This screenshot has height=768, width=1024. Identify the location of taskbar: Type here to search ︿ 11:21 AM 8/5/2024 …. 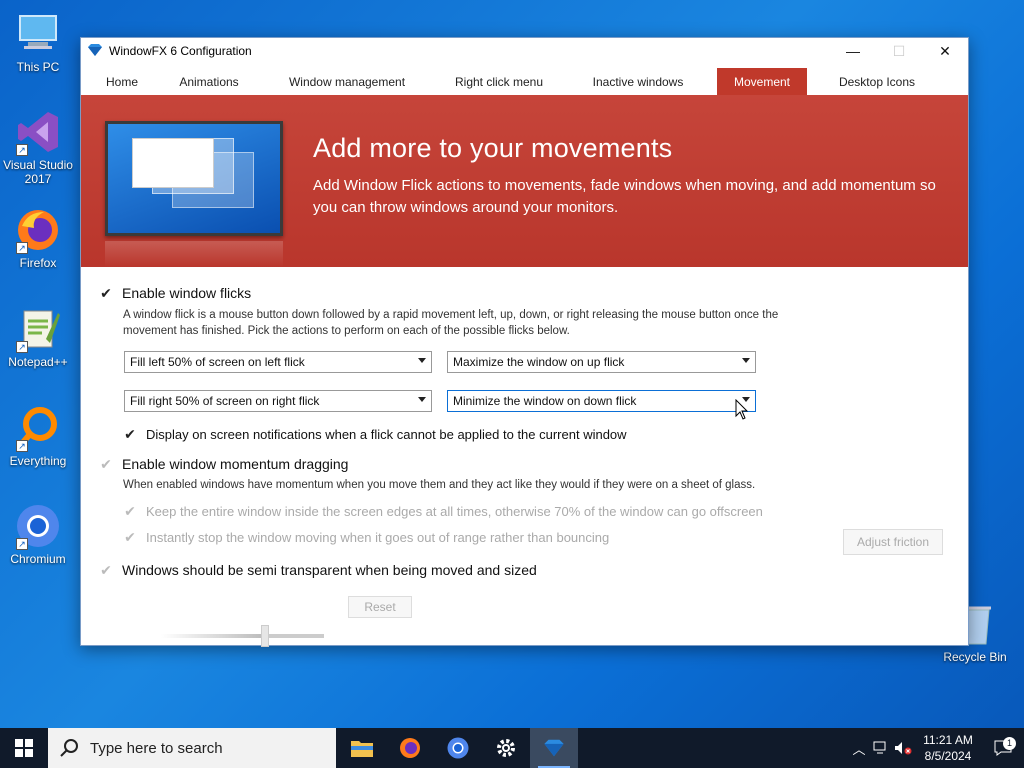
(512, 748).